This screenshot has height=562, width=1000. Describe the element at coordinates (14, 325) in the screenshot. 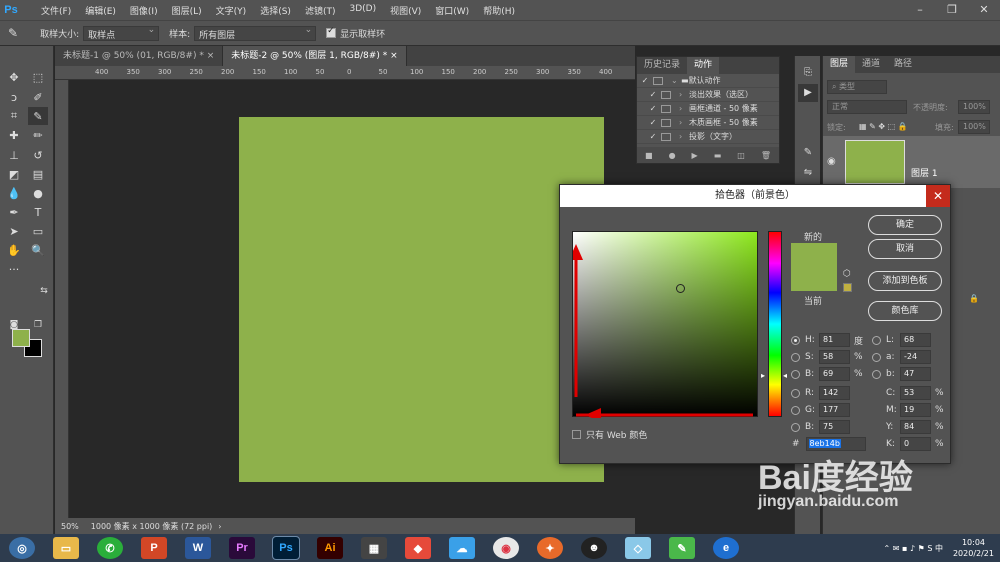

I see `quick-mask-icon: ◙` at that location.